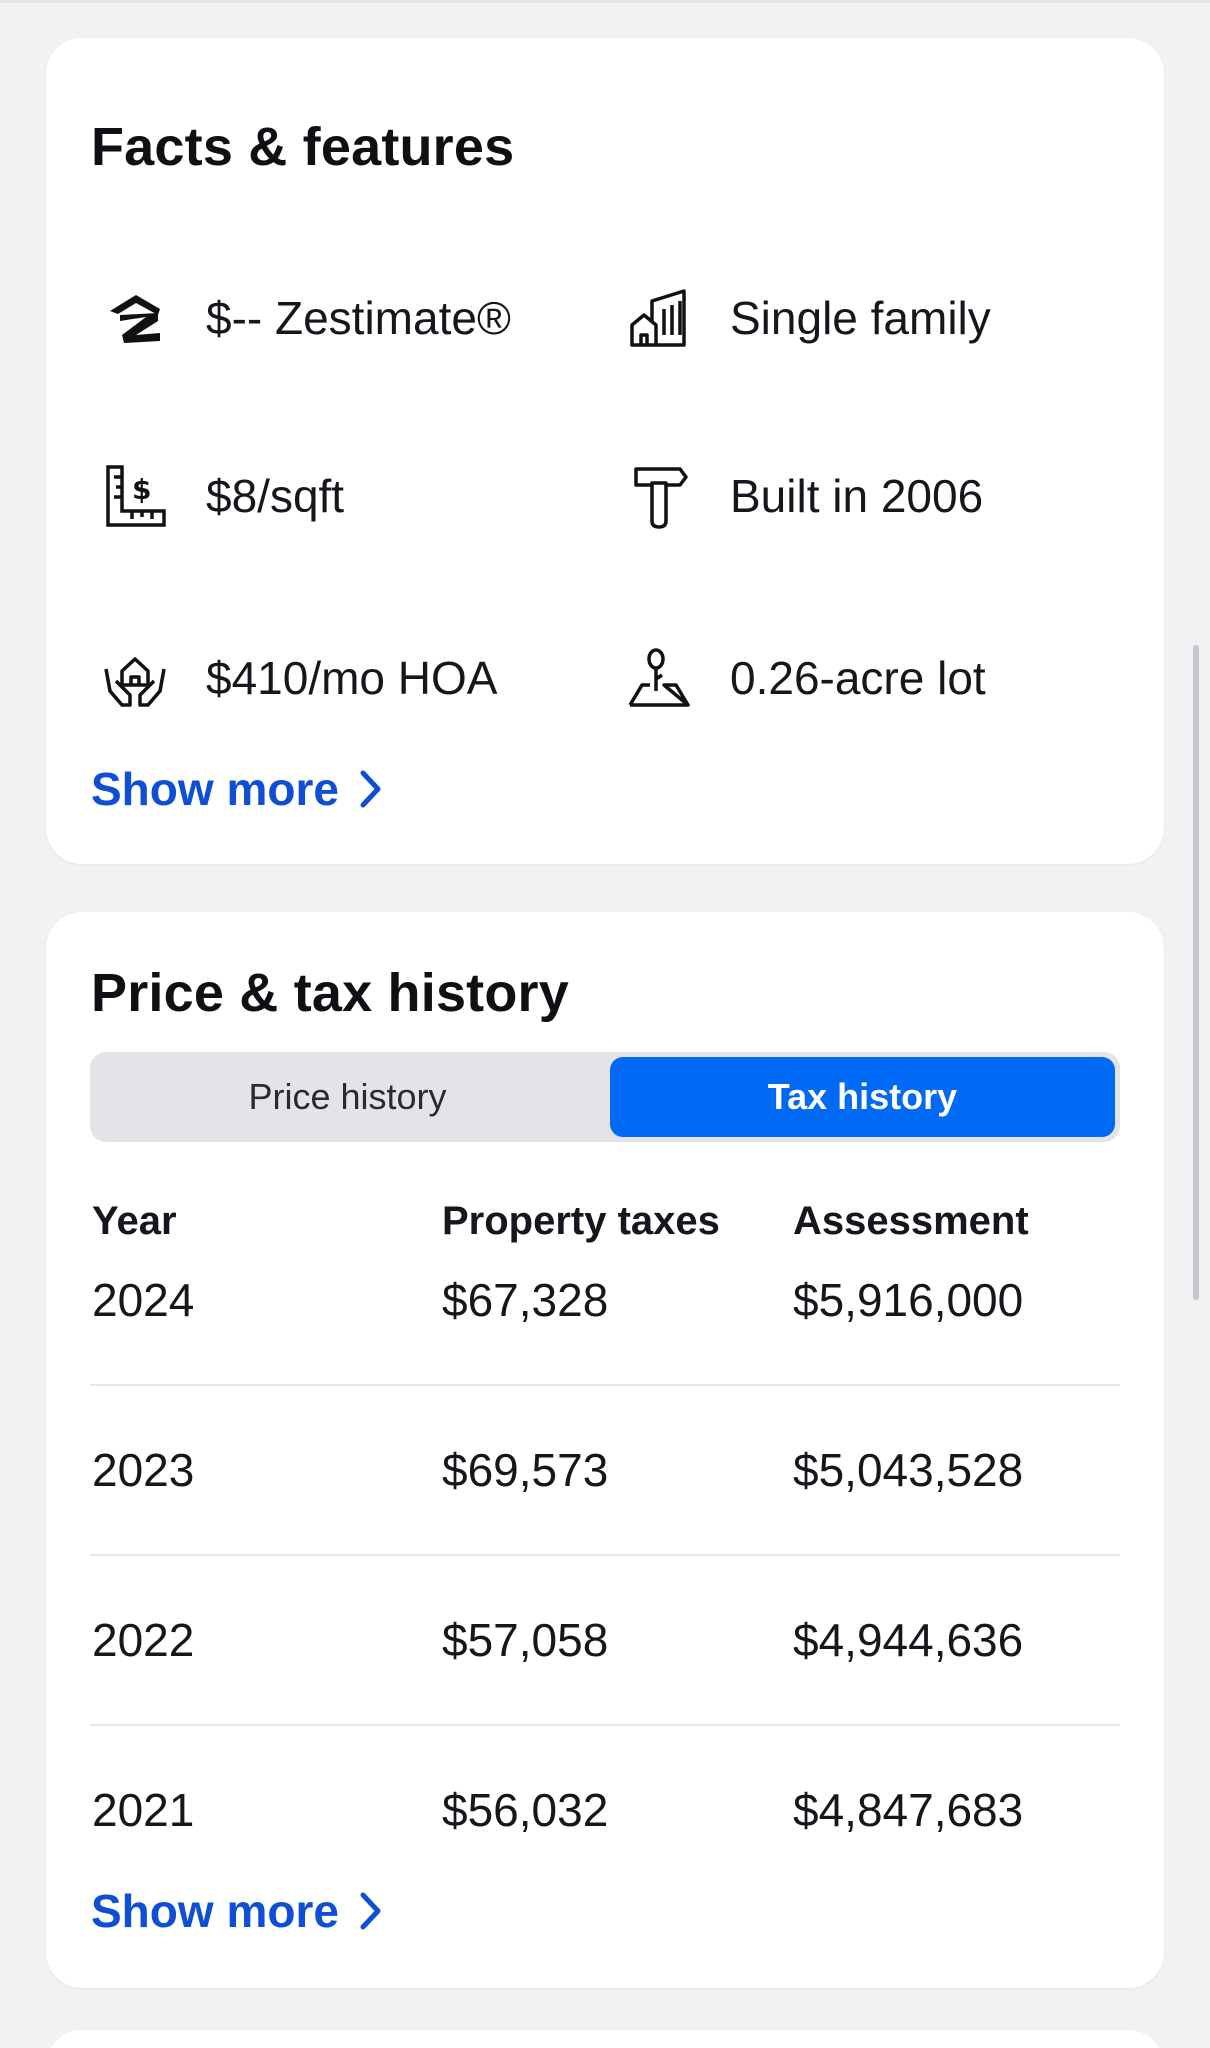  What do you see at coordinates (347, 1097) in the screenshot?
I see `tab-price-history: Price history` at bounding box center [347, 1097].